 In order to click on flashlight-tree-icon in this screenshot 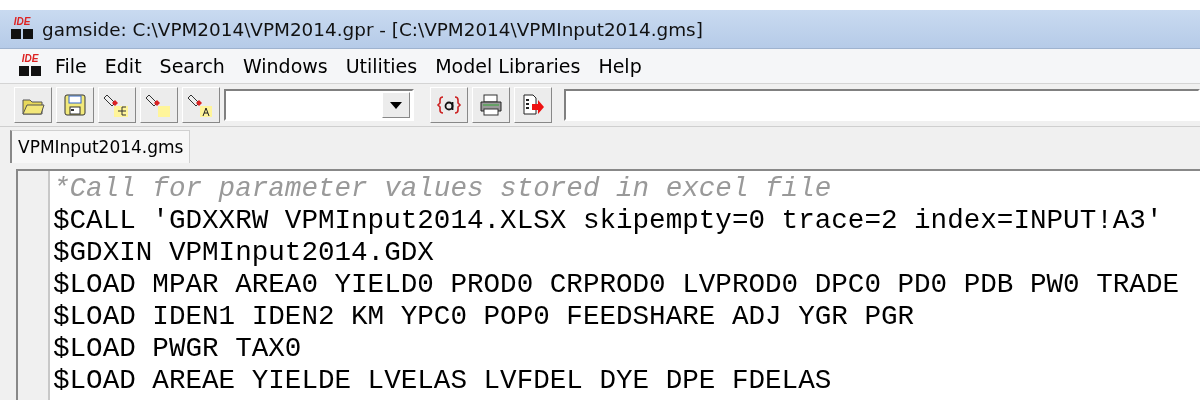, I will do `click(117, 105)`.